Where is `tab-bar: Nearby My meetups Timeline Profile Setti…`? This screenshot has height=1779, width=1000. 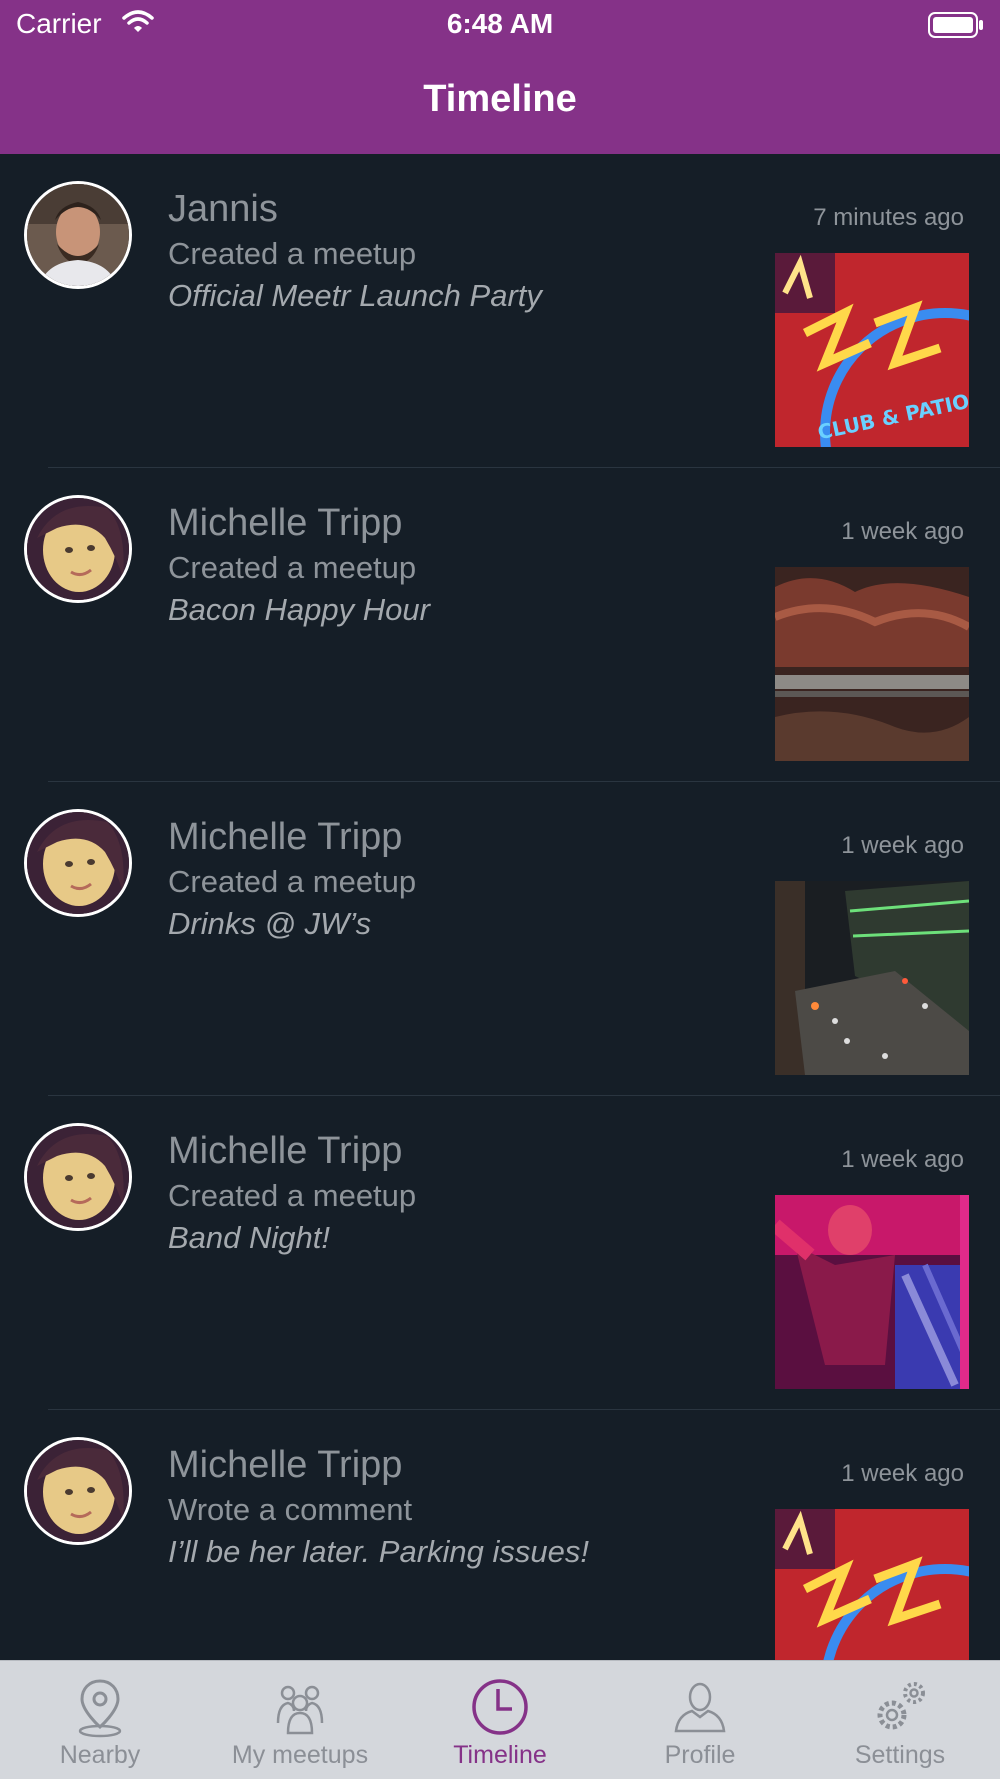 tab-bar: Nearby My meetups Timeline Profile Setti… is located at coordinates (500, 1719).